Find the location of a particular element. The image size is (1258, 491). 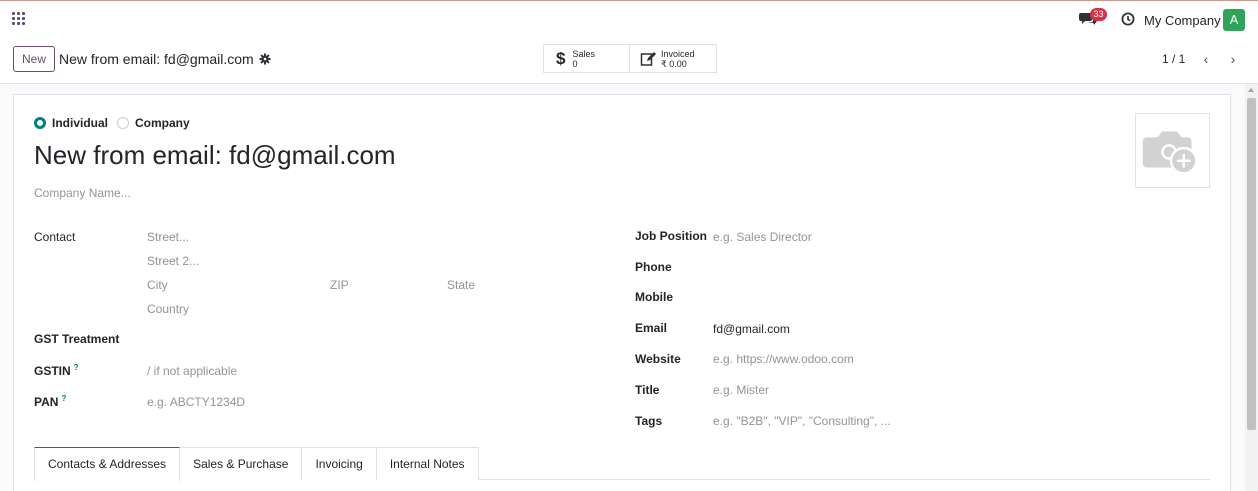

title-input: e.g. Mister is located at coordinates (741, 390).